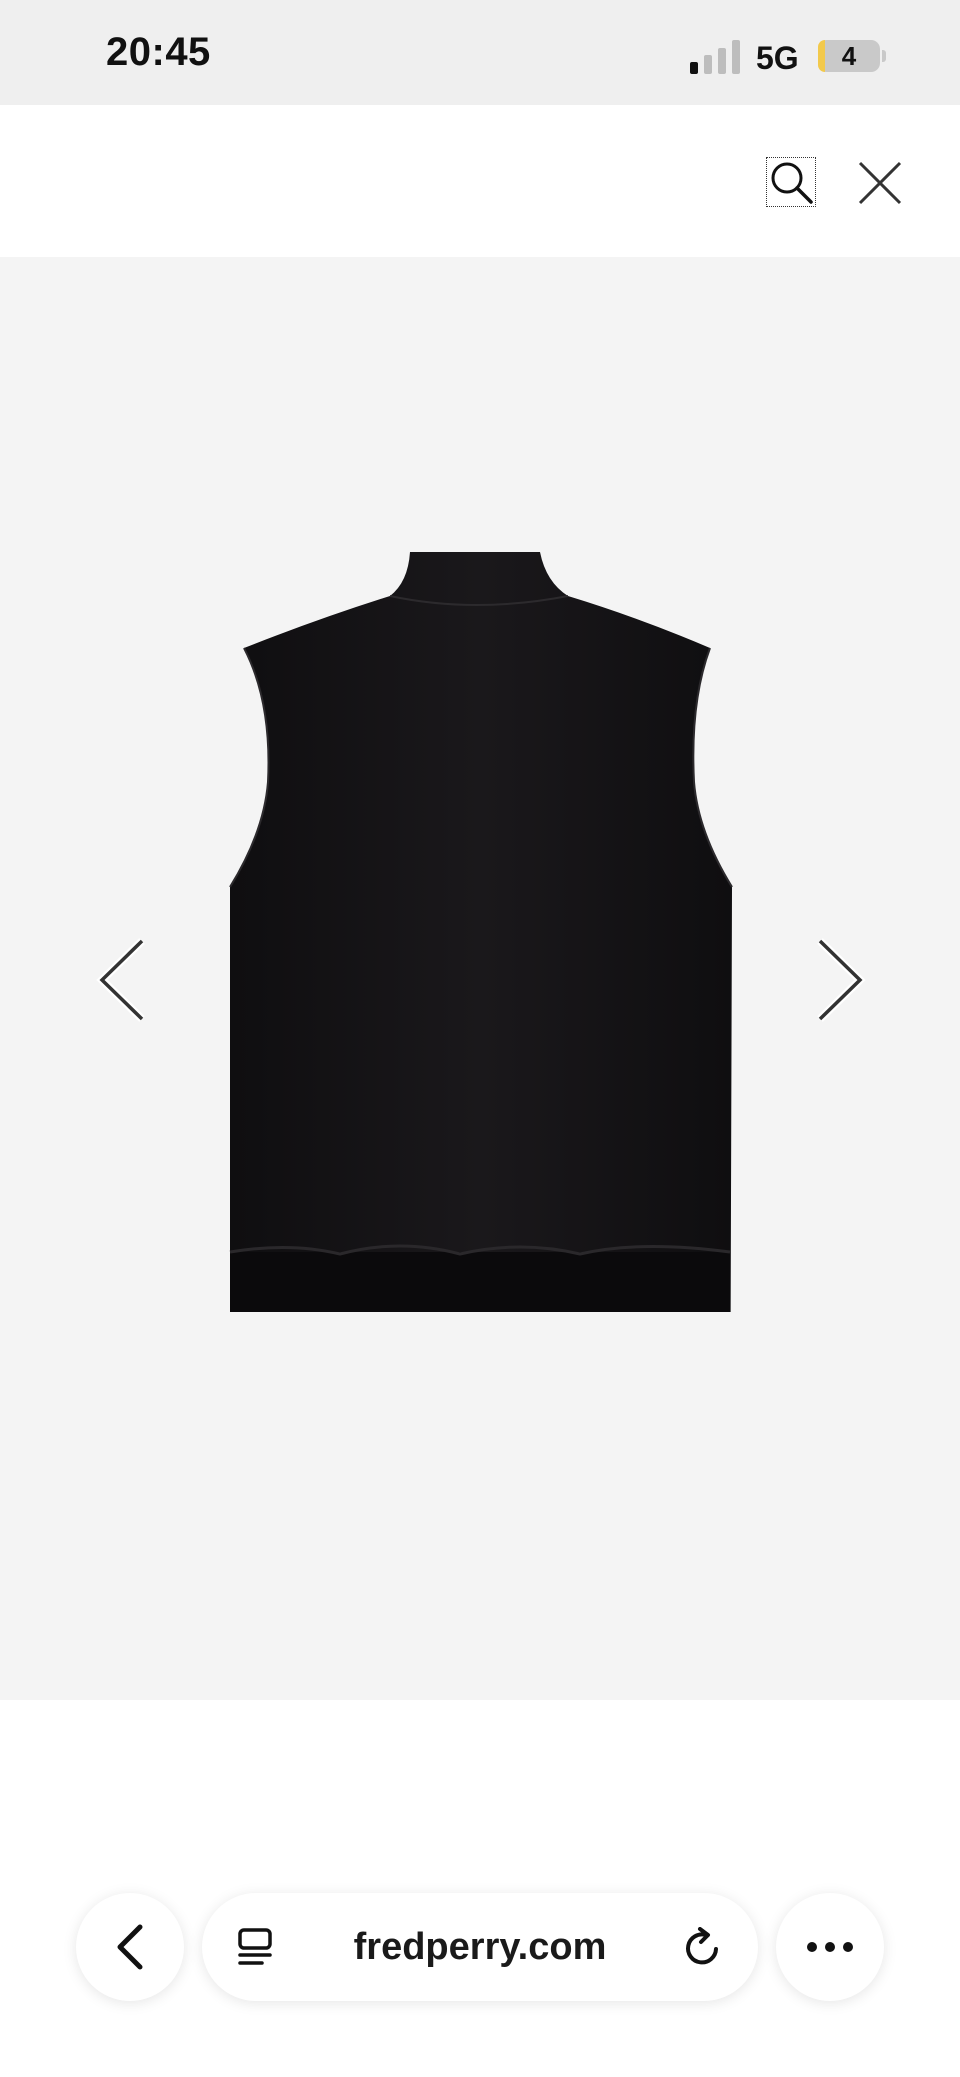 This screenshot has width=960, height=2077. I want to click on browser-back-button, so click(130, 1947).